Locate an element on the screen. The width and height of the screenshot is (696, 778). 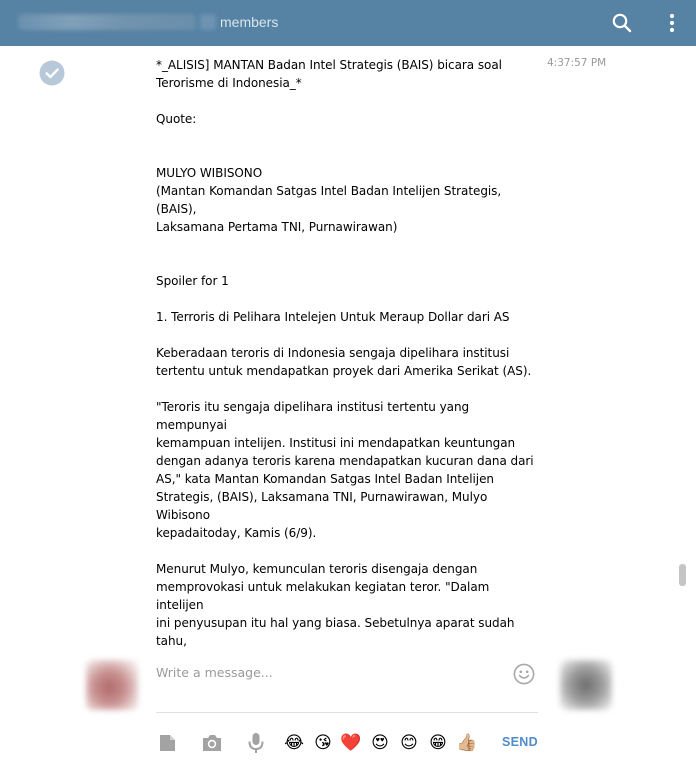
emoji-blush: 😊 is located at coordinates (409, 743).